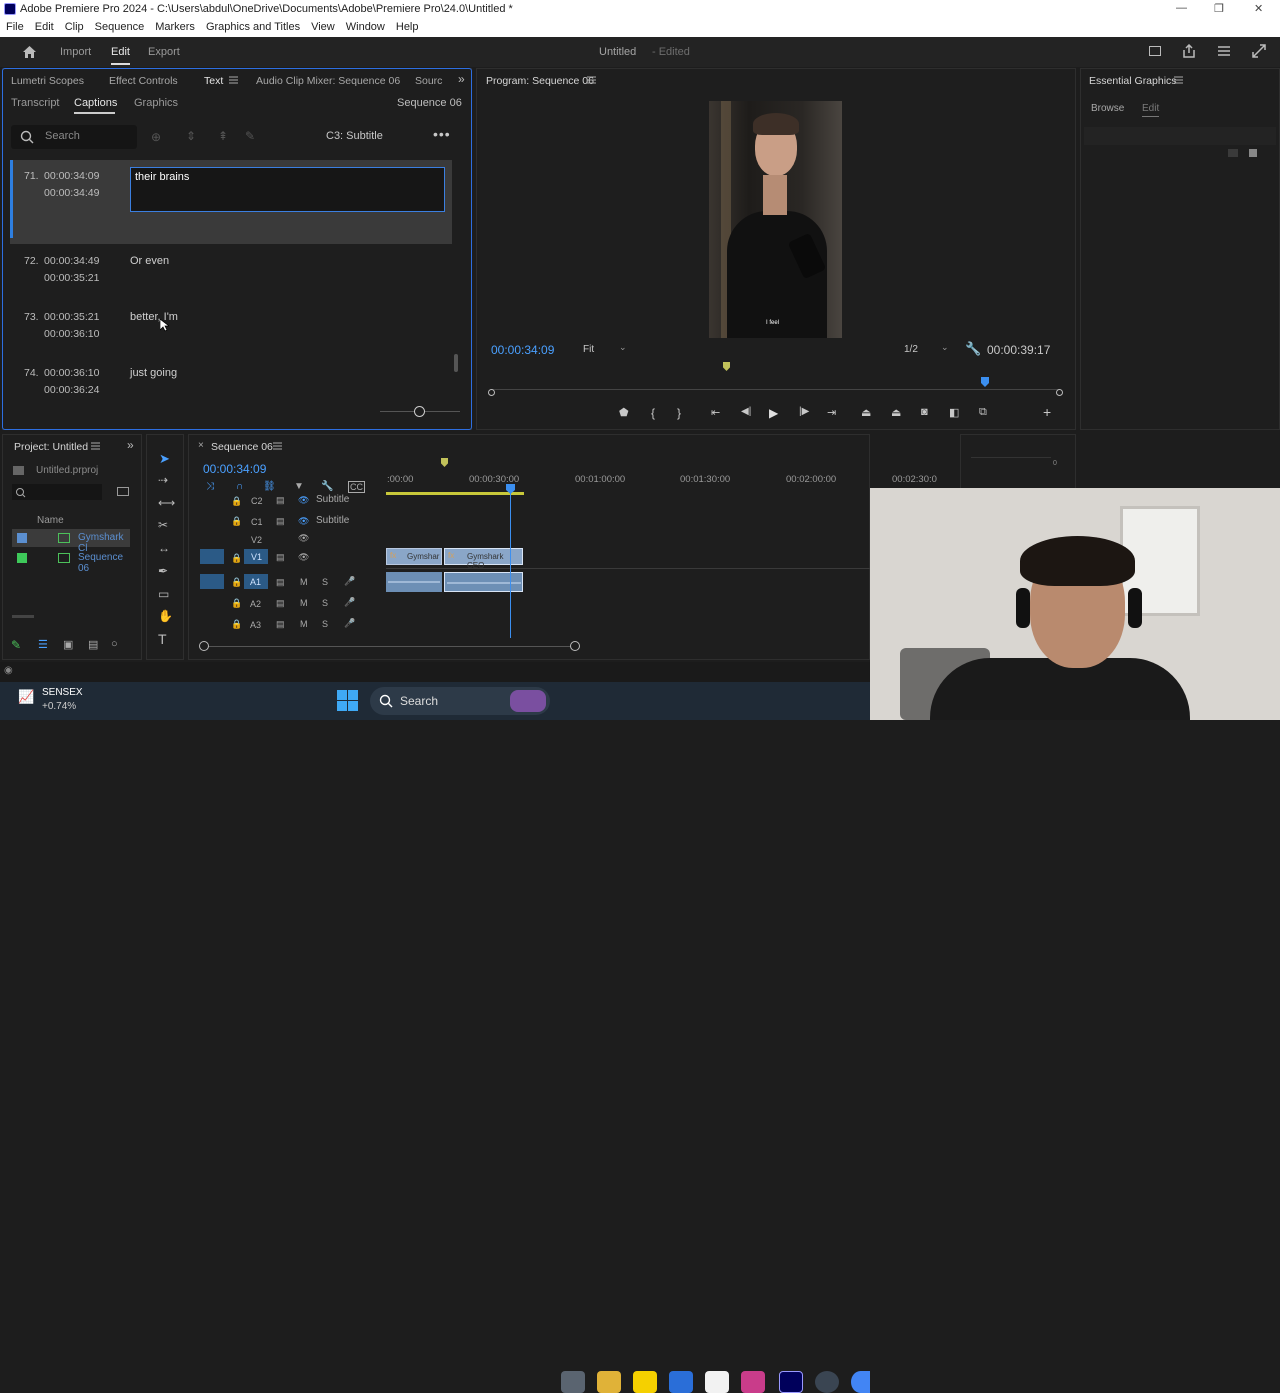 The image size is (1280, 1393). I want to click on maximize-button: ❐, so click(1219, 8).